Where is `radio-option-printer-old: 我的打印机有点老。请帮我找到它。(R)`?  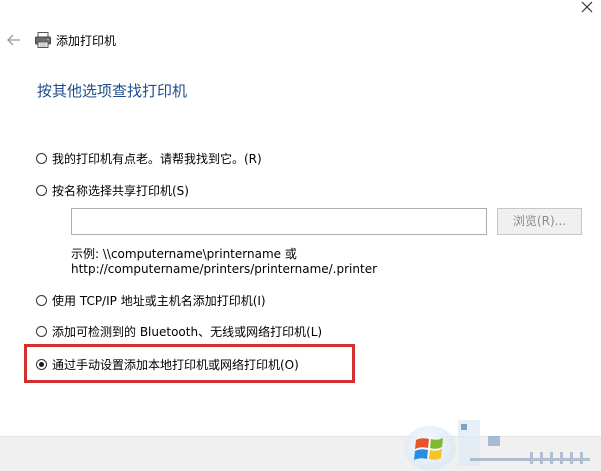
radio-option-printer-old: 我的打印机有点老。请帮我找到它。(R) is located at coordinates (149, 158).